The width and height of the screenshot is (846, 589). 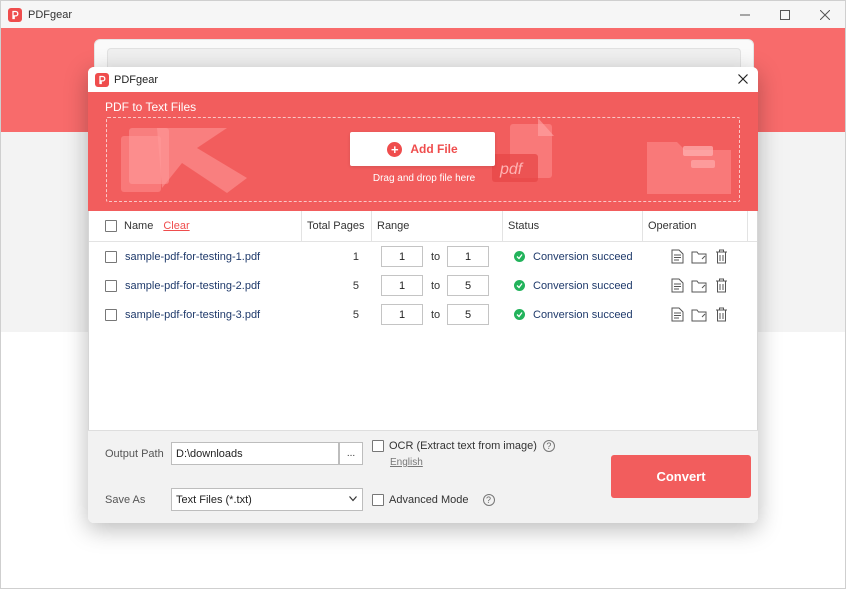 I want to click on app-logo-icon, so click(x=15, y=14).